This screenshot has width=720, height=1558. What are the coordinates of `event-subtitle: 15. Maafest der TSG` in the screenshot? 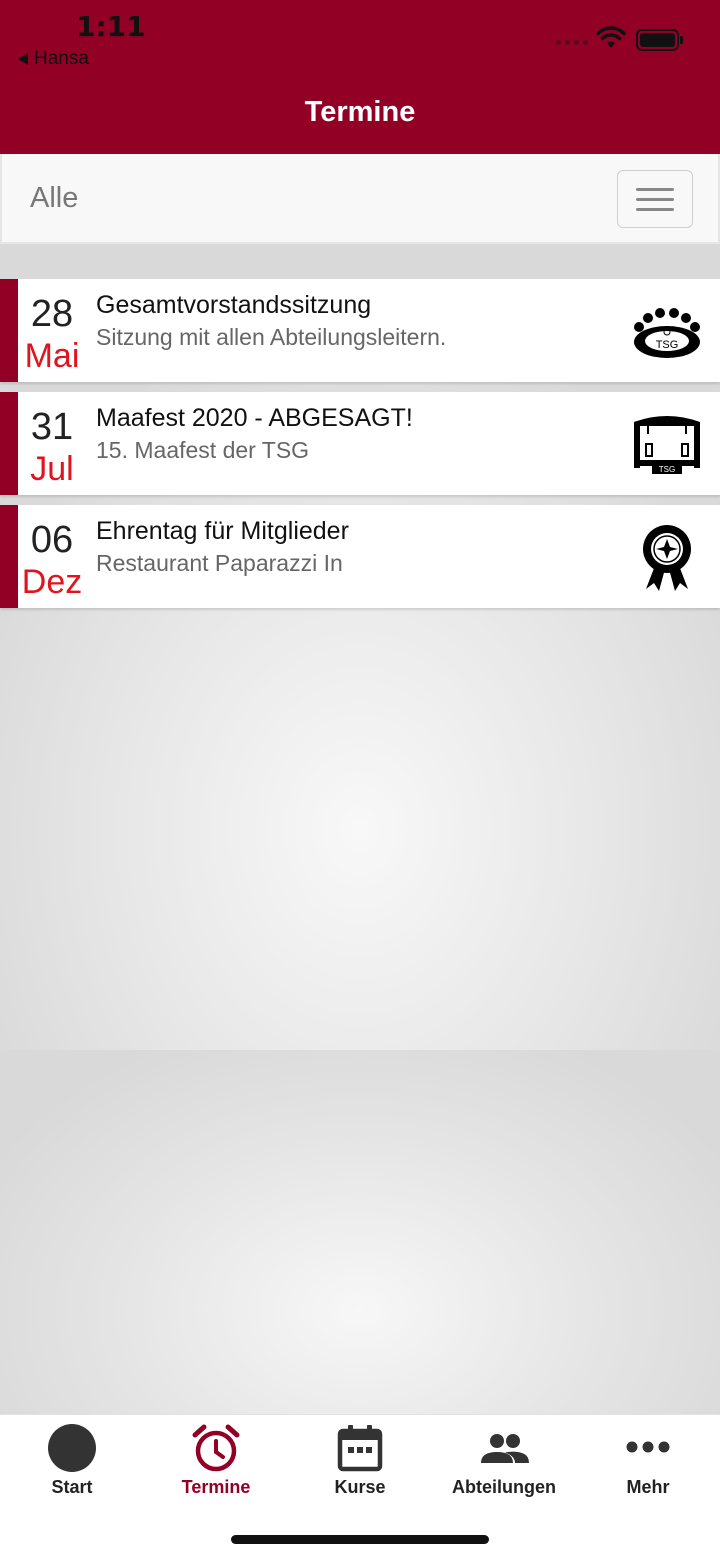 It's located at (203, 450).